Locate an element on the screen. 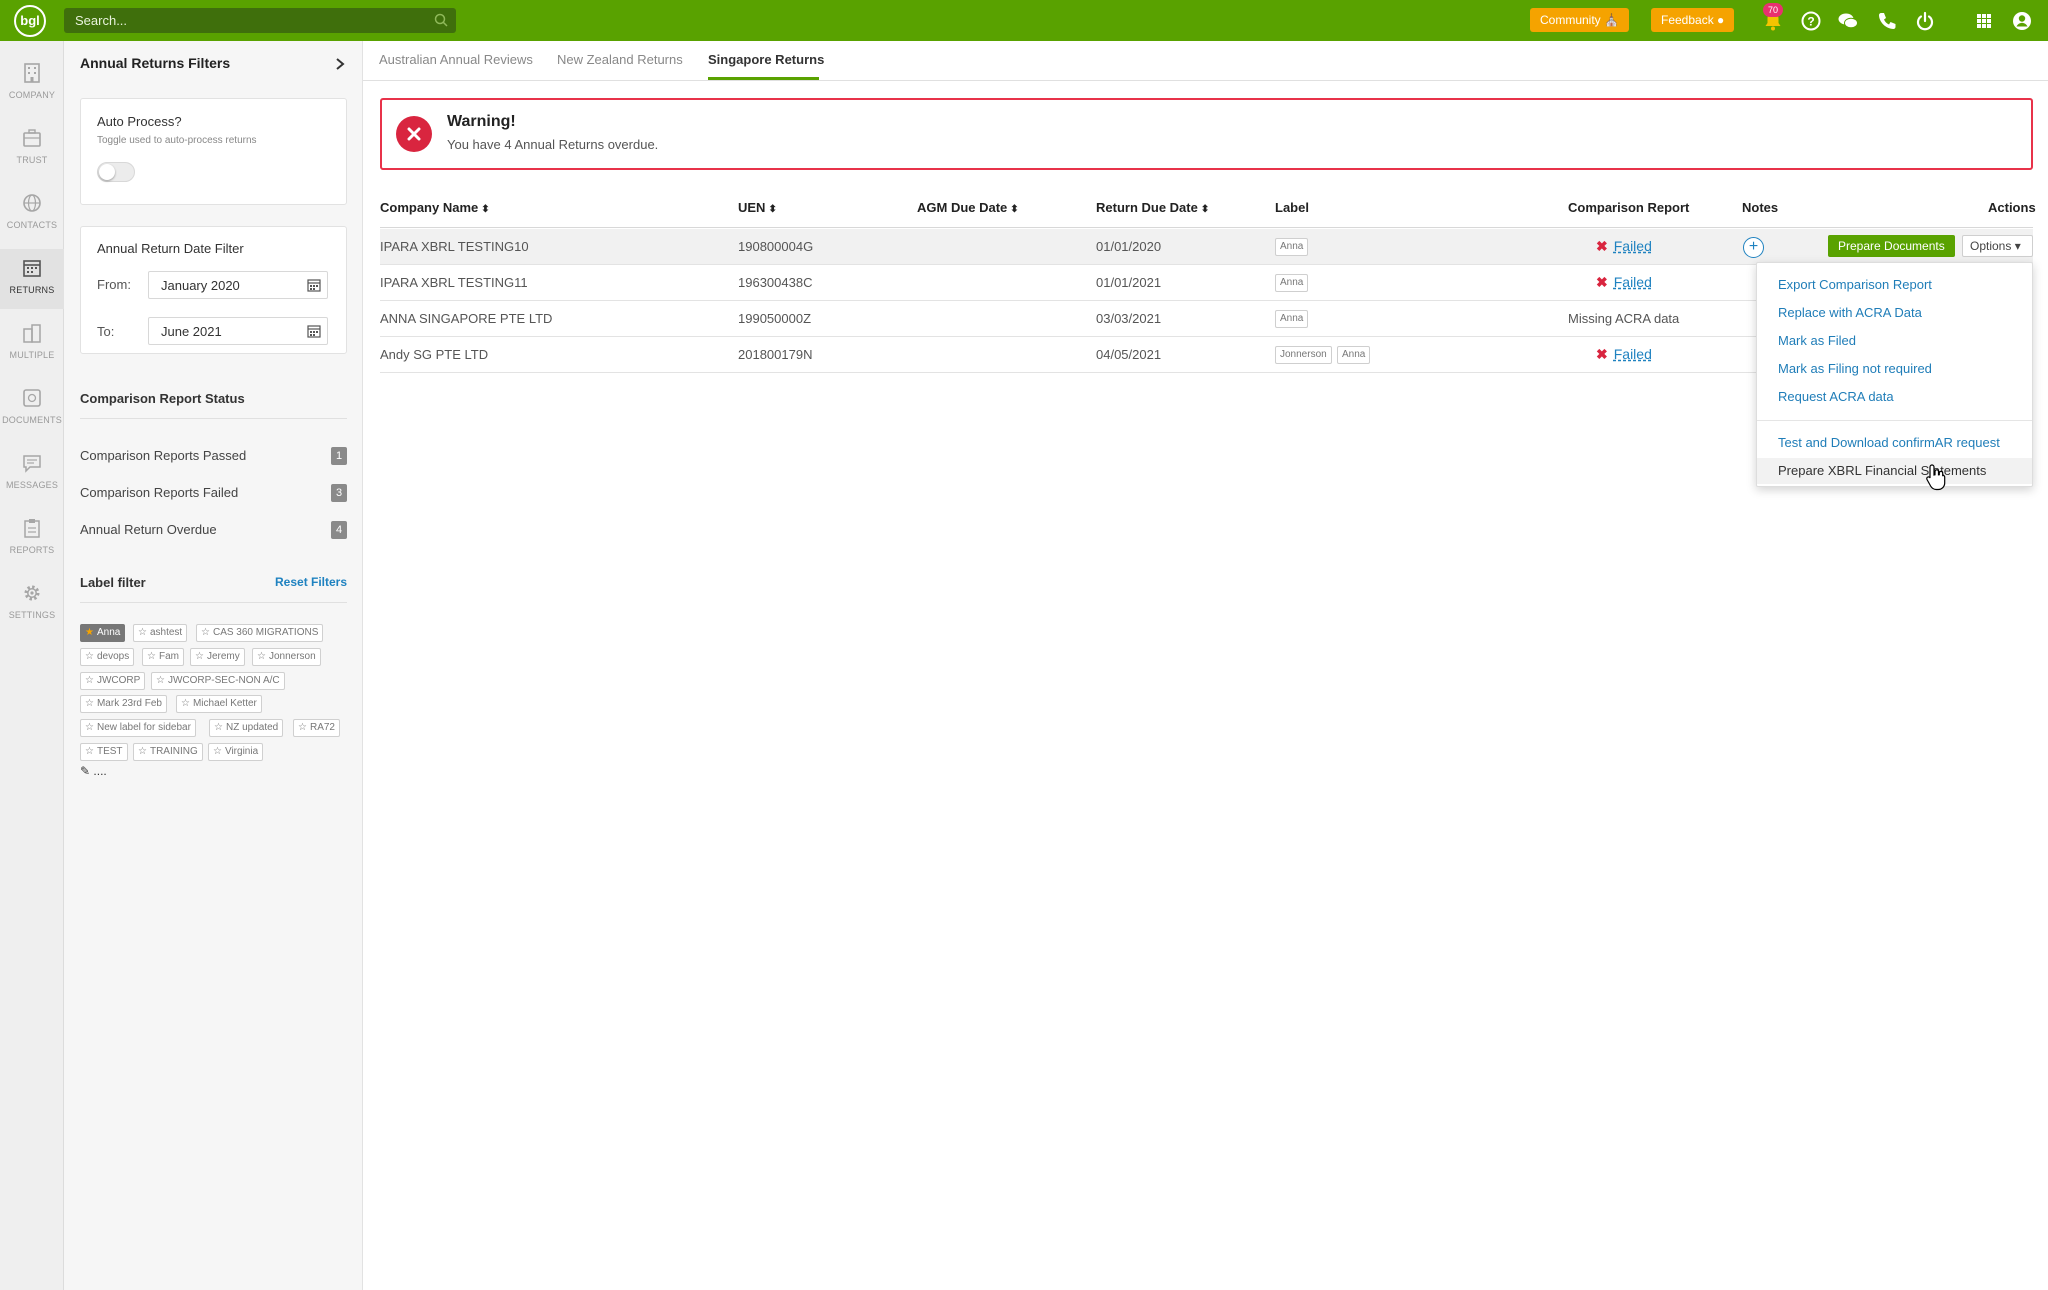  nav-multiple: MULTIPLE is located at coordinates (32, 344).